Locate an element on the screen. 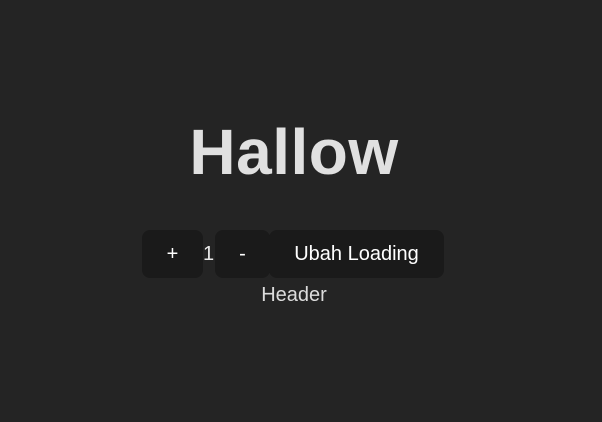 Image resolution: width=602 pixels, height=422 pixels. counter-controls: + 1 - Ubah Loading is located at coordinates (293, 254).